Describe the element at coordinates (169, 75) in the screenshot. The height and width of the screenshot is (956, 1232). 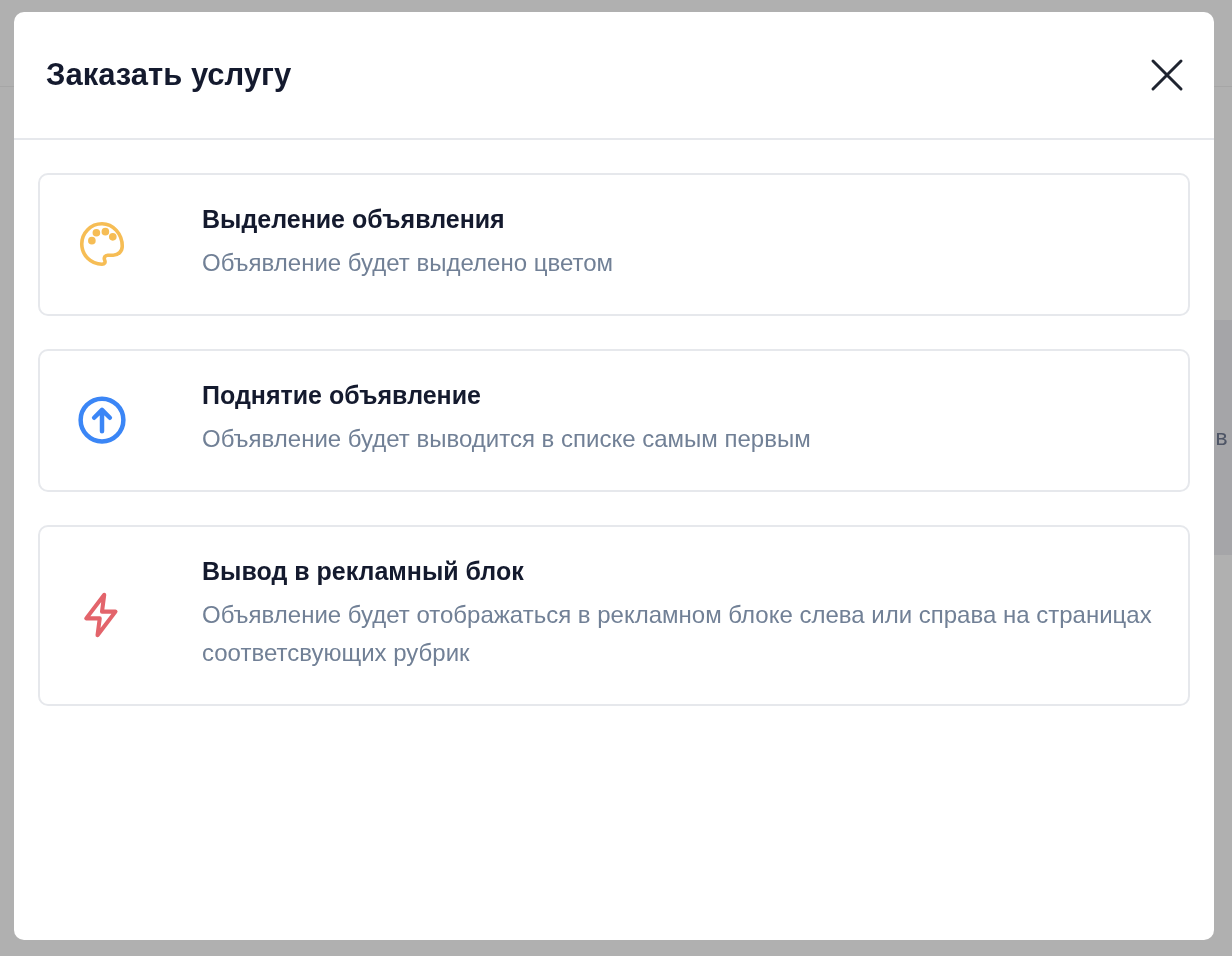
I see `dialog-title: Заказать услугу` at that location.